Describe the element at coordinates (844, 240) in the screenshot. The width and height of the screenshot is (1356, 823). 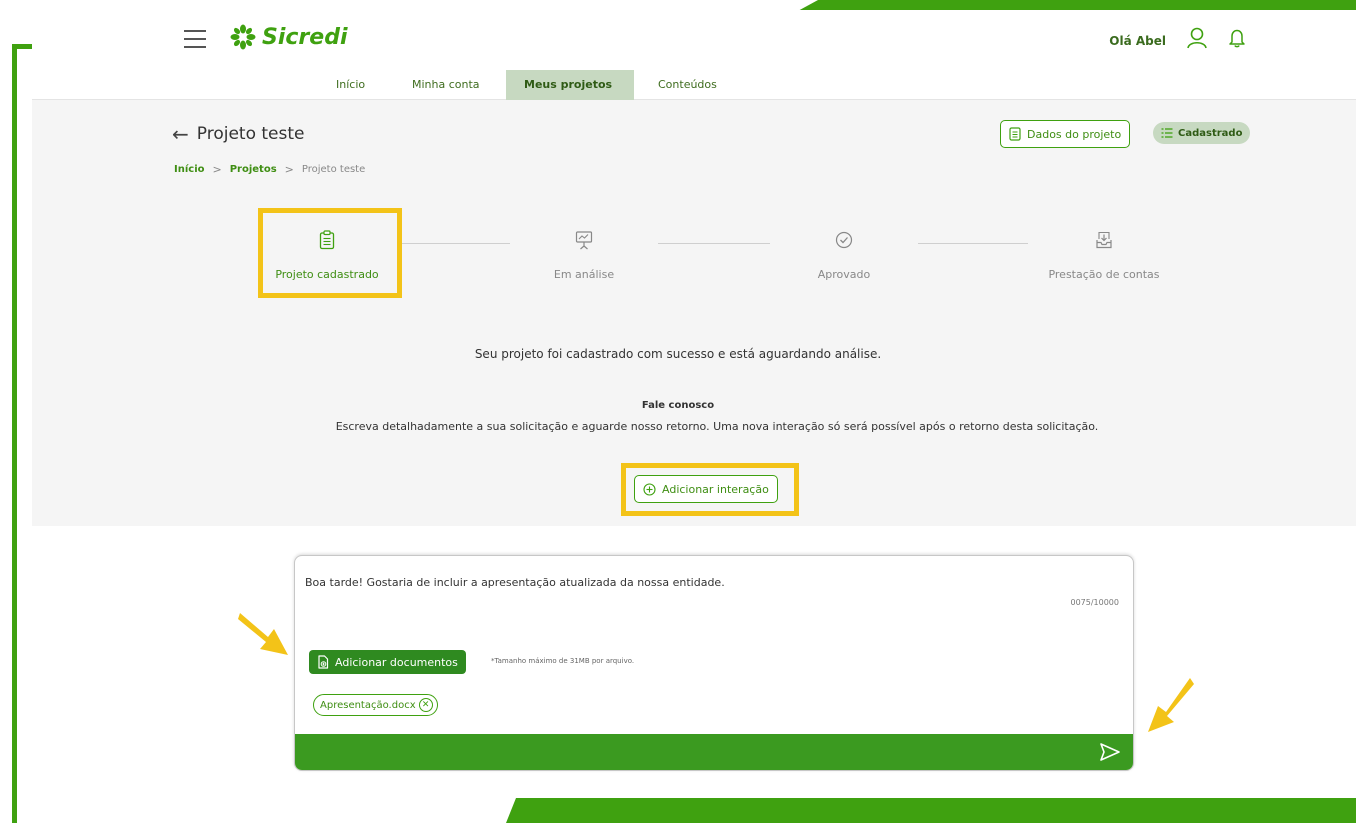
I see `check-circle-icon` at that location.